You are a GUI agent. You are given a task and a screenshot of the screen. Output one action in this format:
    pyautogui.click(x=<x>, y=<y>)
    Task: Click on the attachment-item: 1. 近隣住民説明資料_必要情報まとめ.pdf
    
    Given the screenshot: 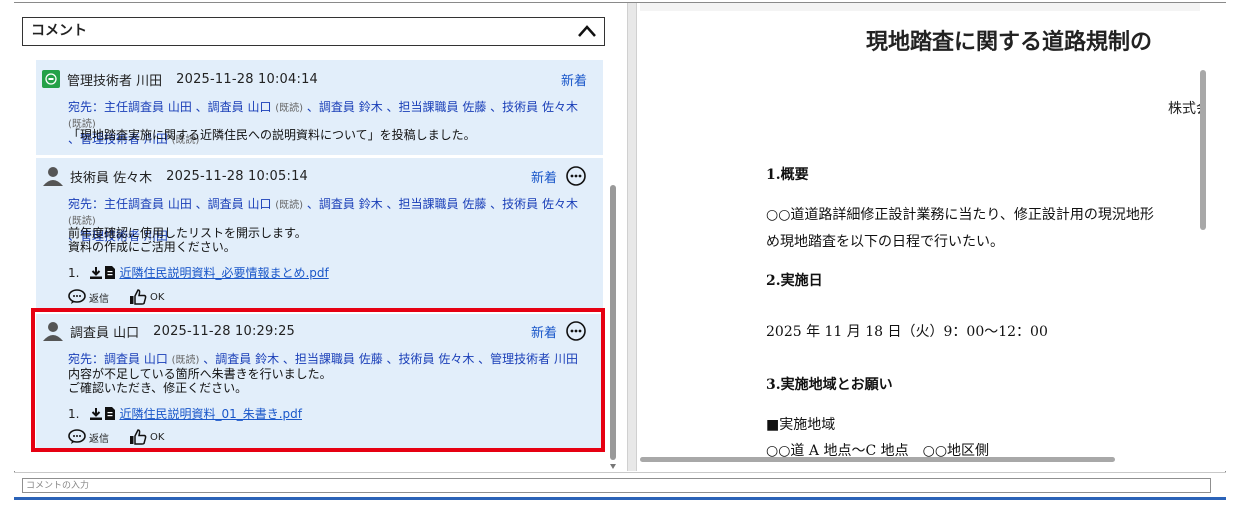 What is the action you would take?
    pyautogui.click(x=198, y=272)
    